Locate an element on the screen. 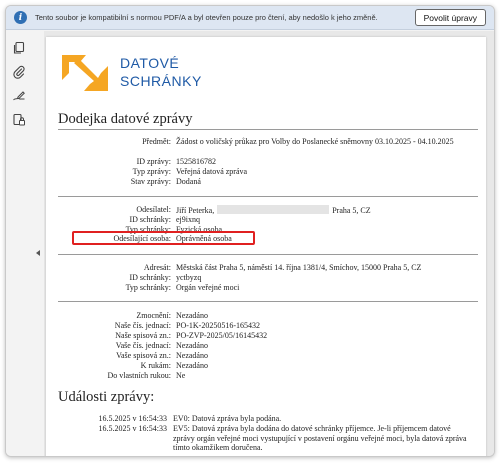  logo-text-line1: DATOVÉ is located at coordinates (150, 63).